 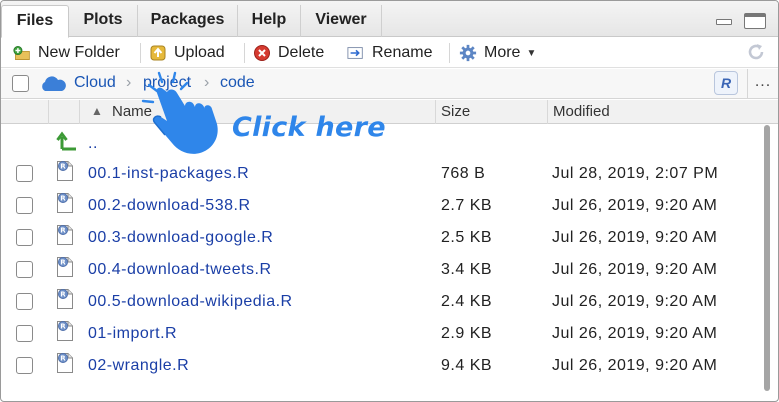 I want to click on pointing-hand-icon, so click(x=185, y=117).